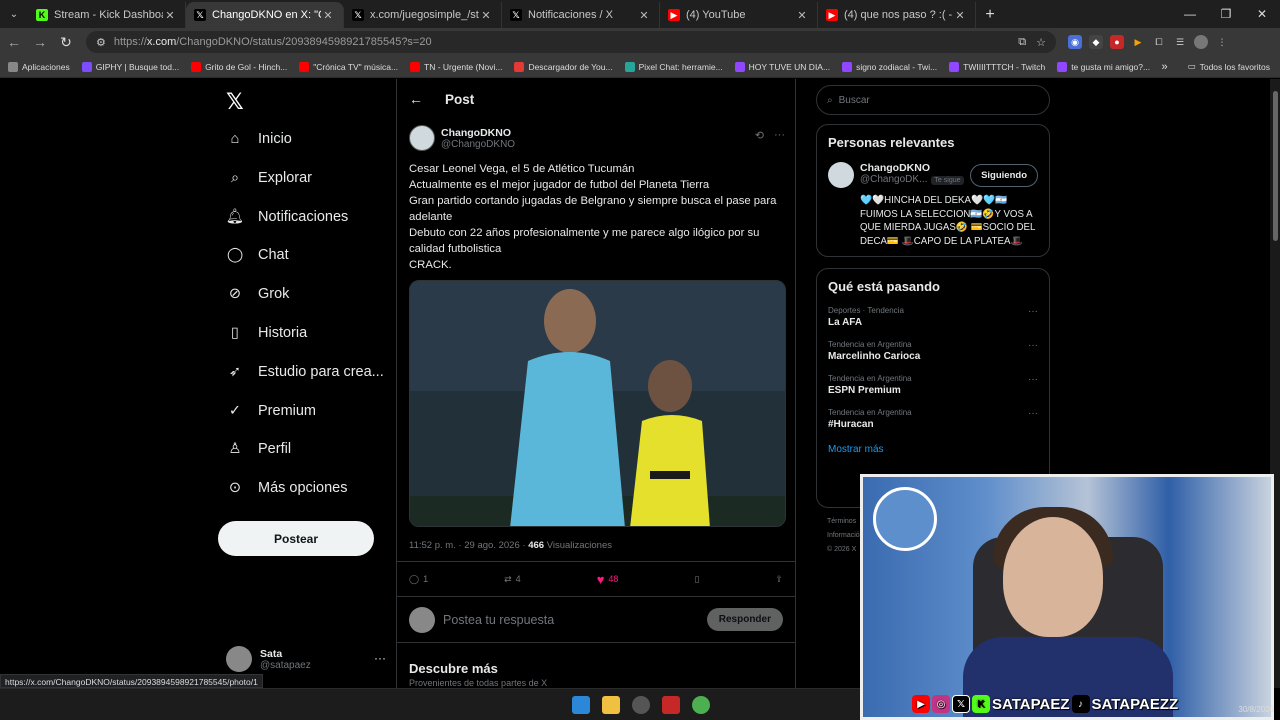 The width and height of the screenshot is (1280, 720). What do you see at coordinates (1075, 42) in the screenshot?
I see `extension-icon: ◉` at bounding box center [1075, 42].